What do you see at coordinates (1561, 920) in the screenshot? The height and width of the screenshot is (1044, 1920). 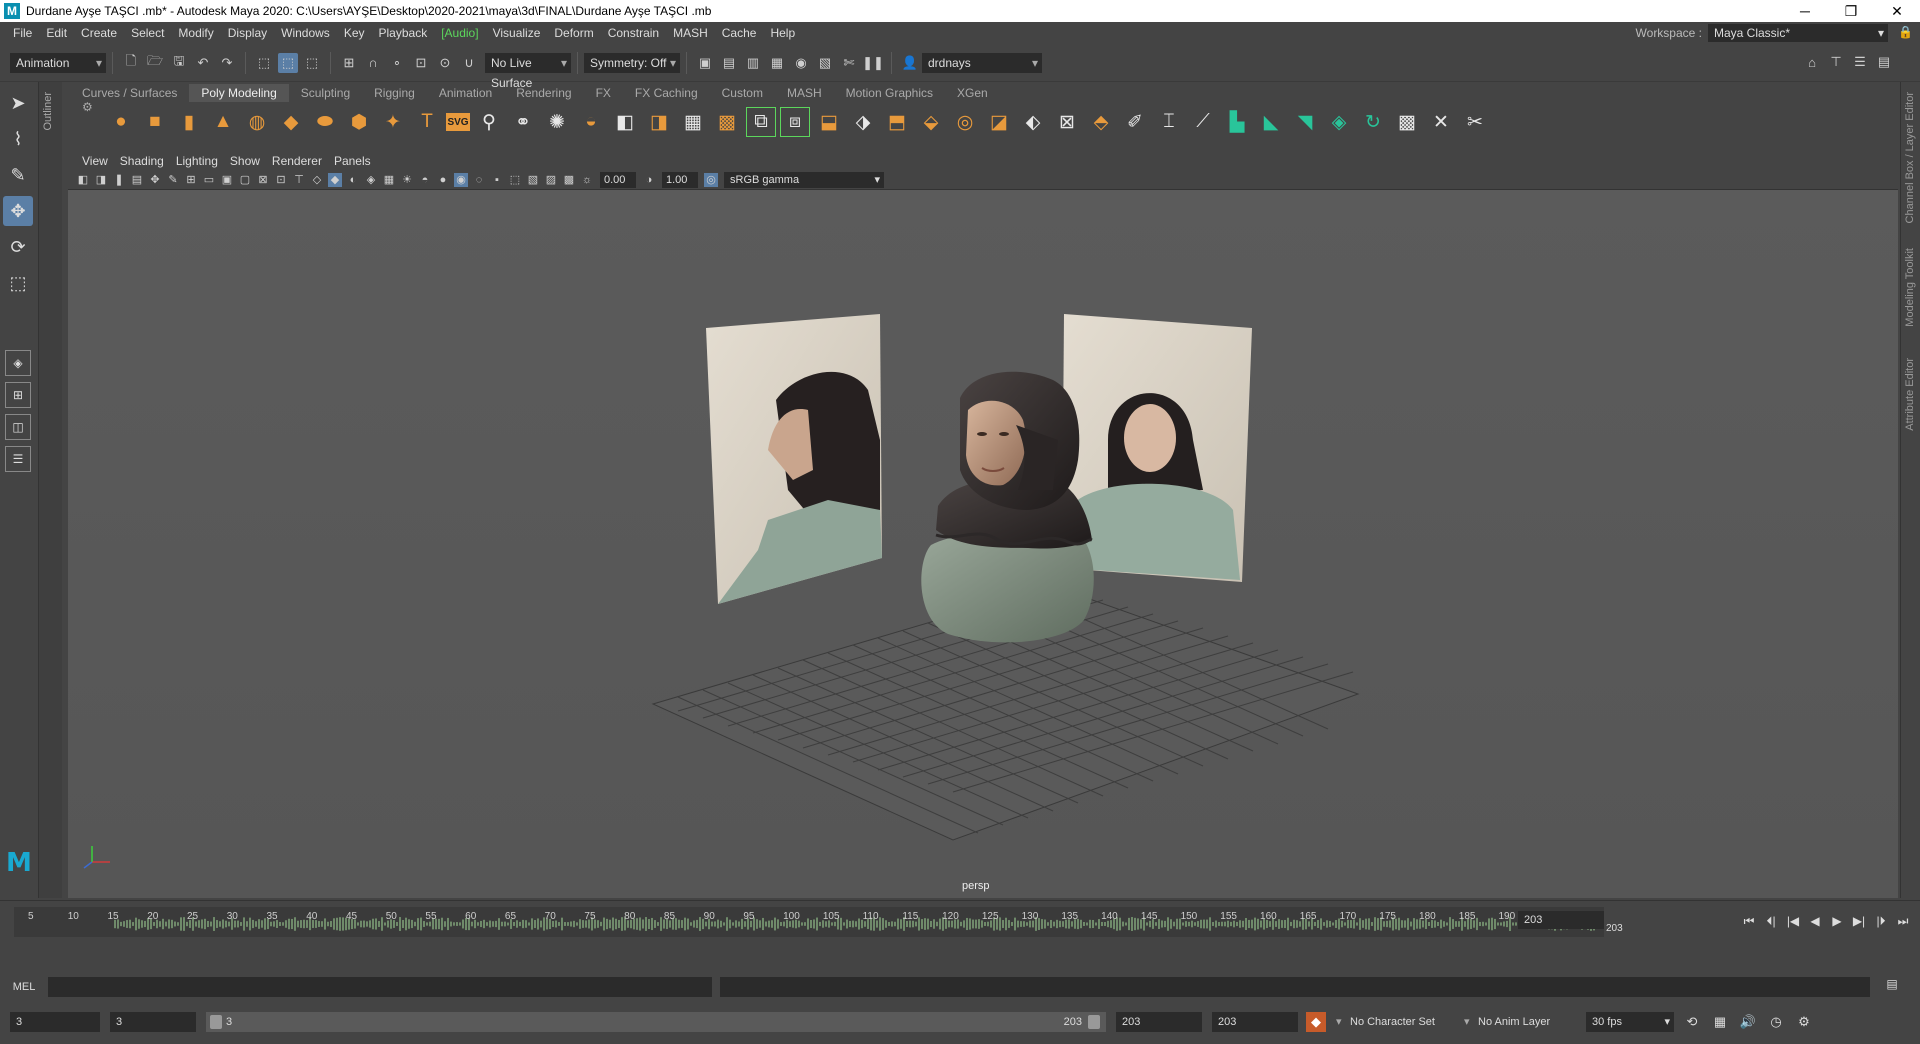 I see `current-frame-field: 203` at bounding box center [1561, 920].